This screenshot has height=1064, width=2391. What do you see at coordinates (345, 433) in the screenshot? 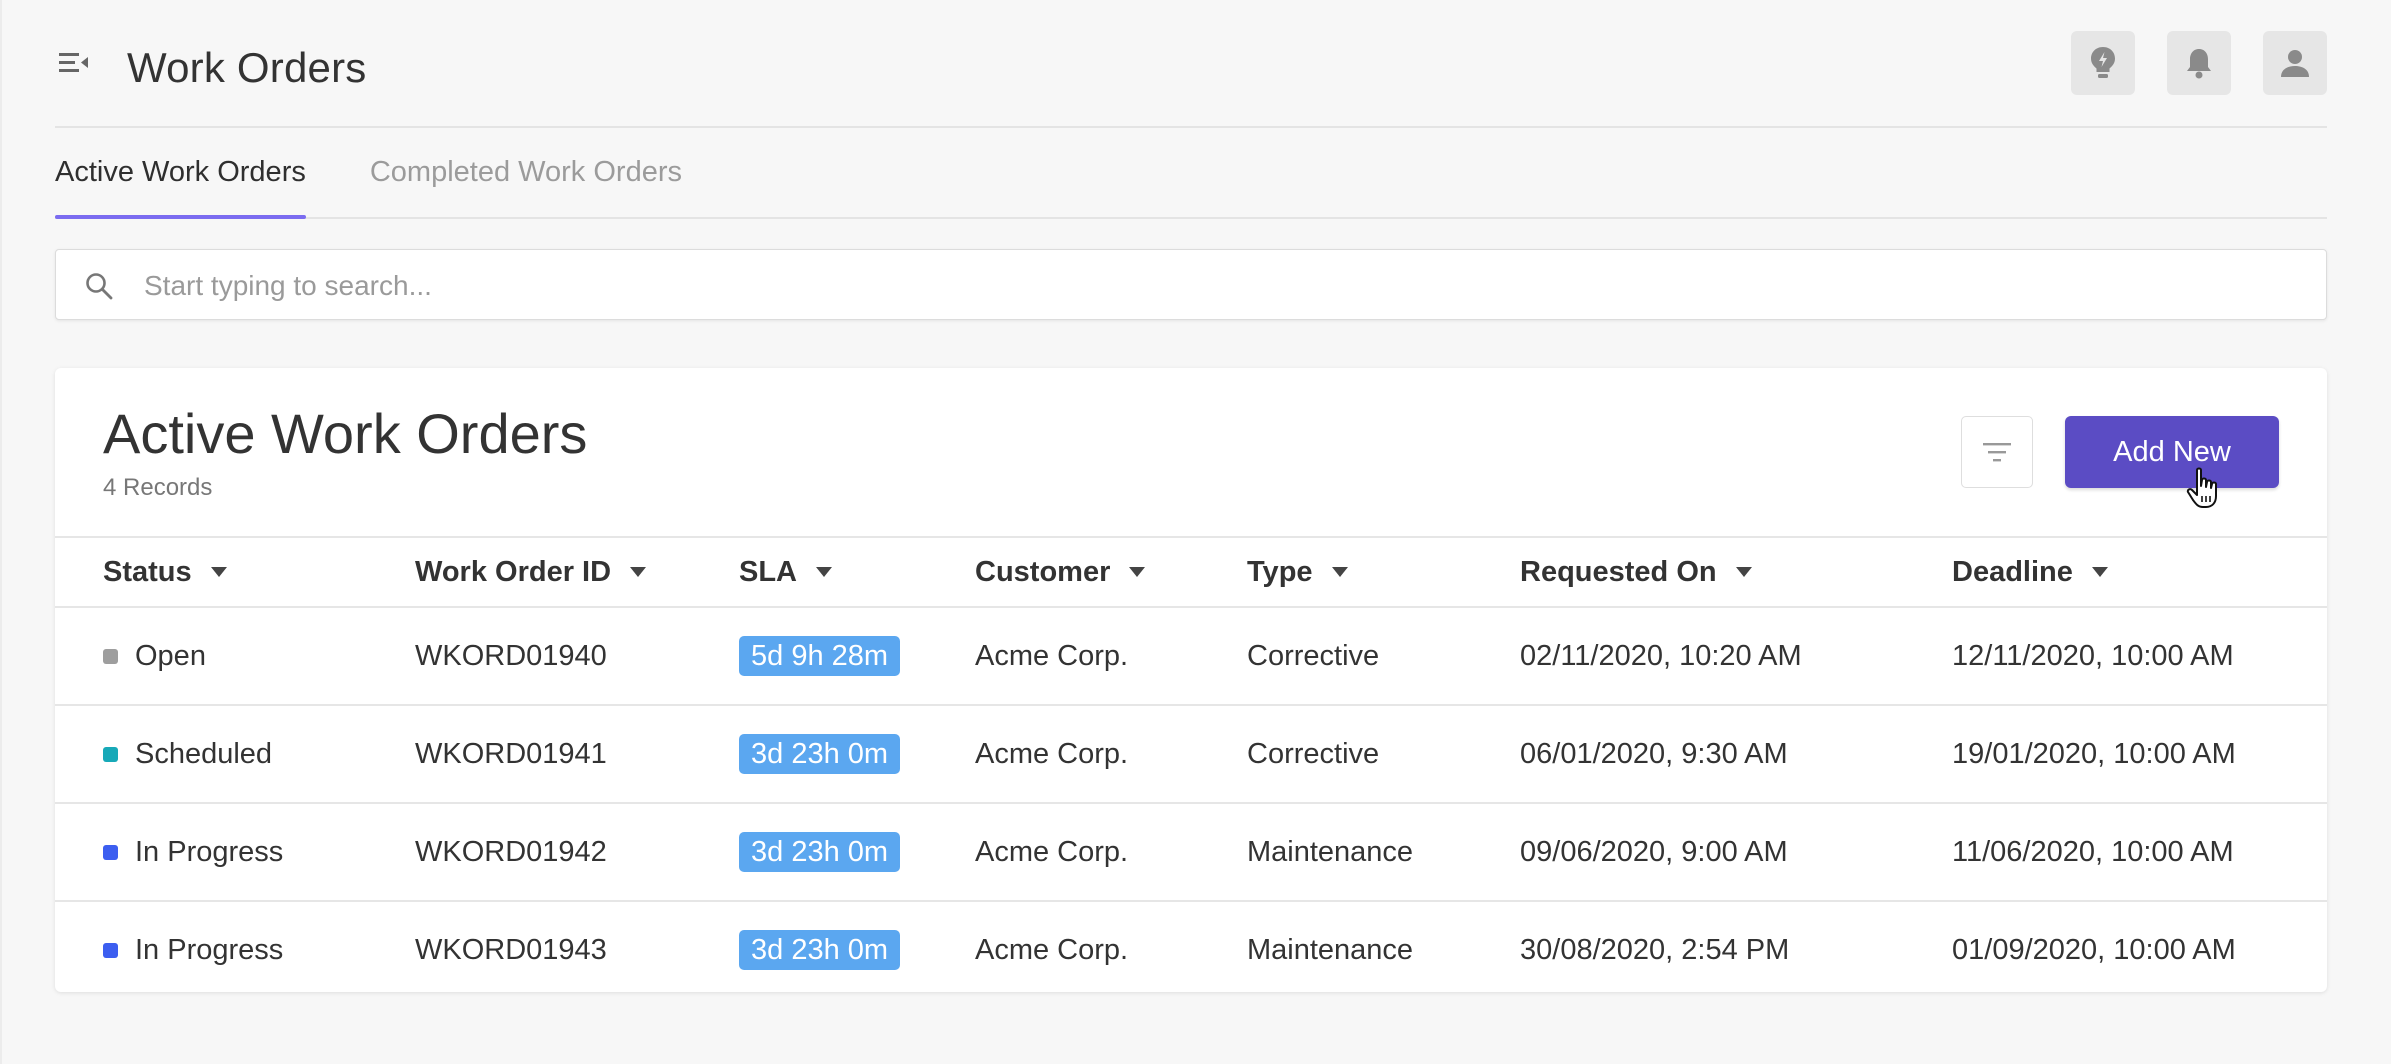
I see `card-title: Active Work Orders` at bounding box center [345, 433].